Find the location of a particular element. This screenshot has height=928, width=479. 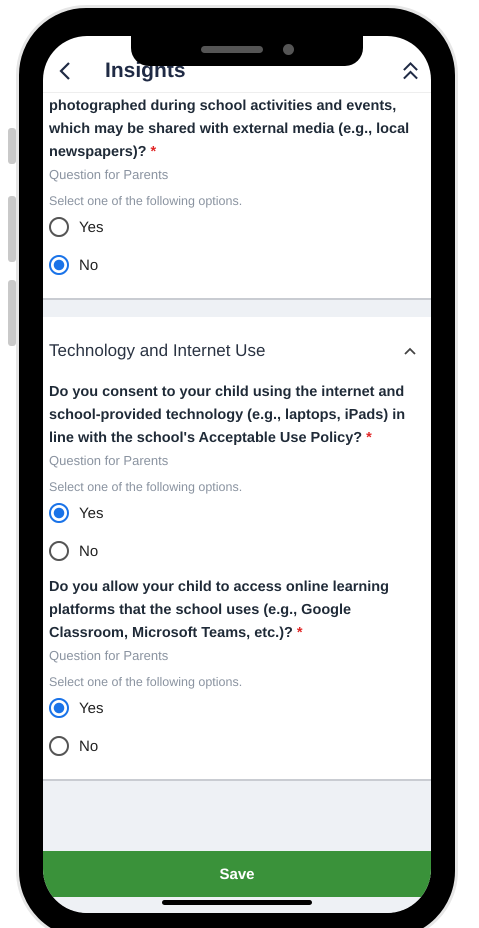

question-text: photographed during school activities and events, which may be shared with external media (e.g., local newspapers)? * is located at coordinates (229, 129).